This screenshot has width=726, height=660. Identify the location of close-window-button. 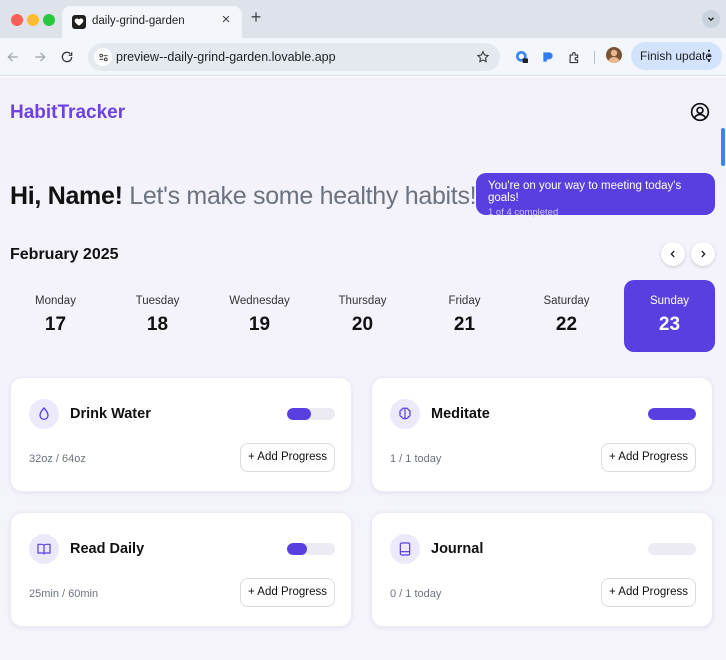
(17, 20).